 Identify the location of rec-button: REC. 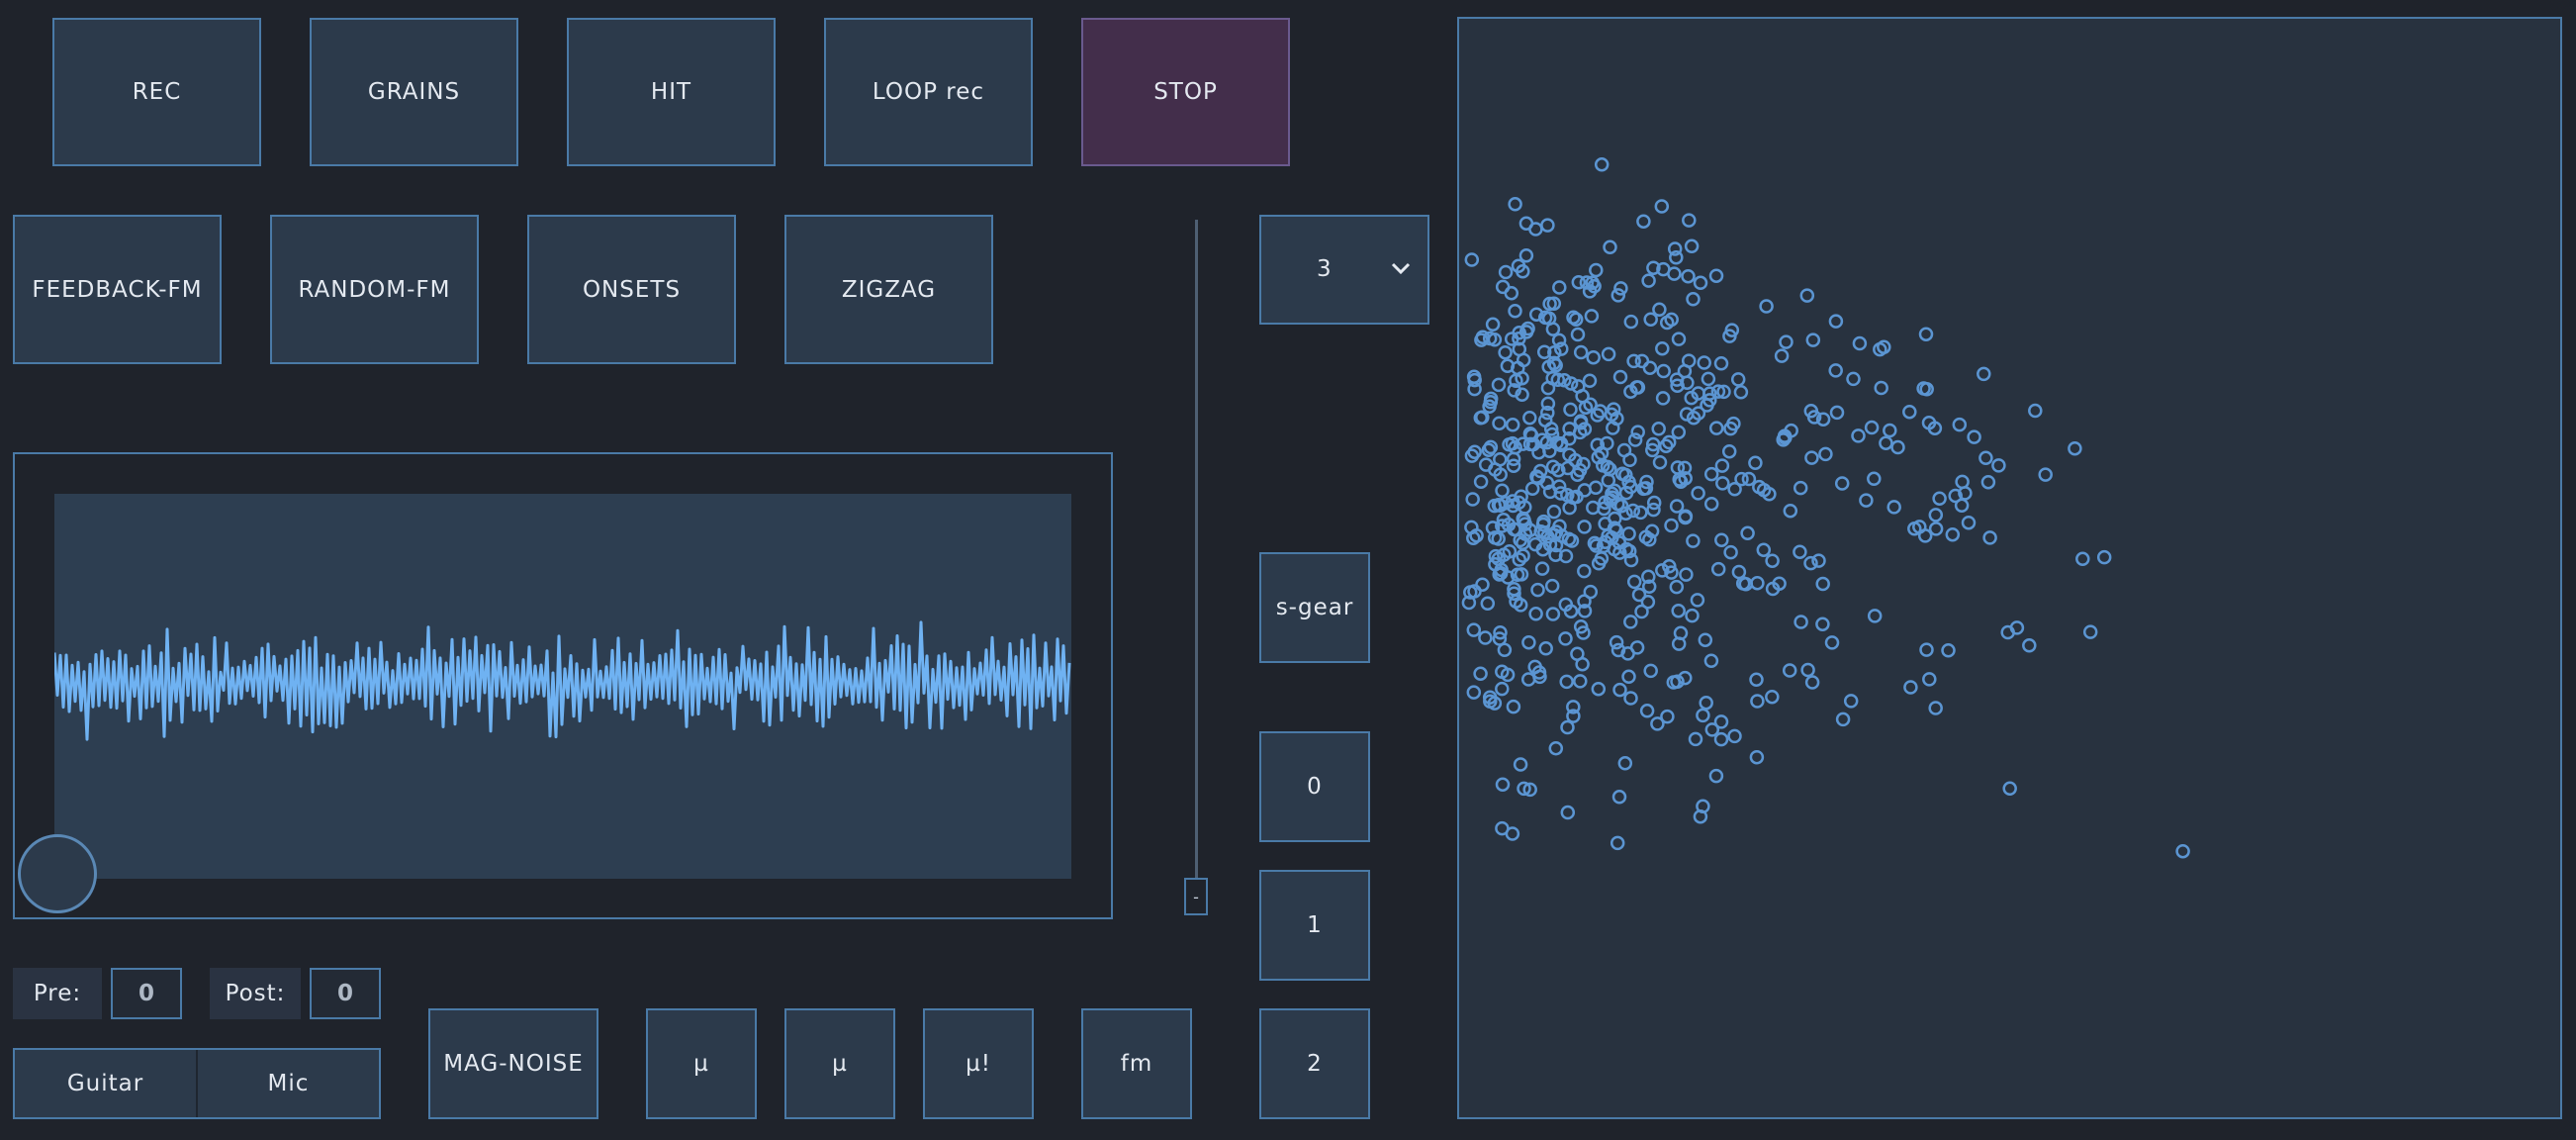
(156, 92).